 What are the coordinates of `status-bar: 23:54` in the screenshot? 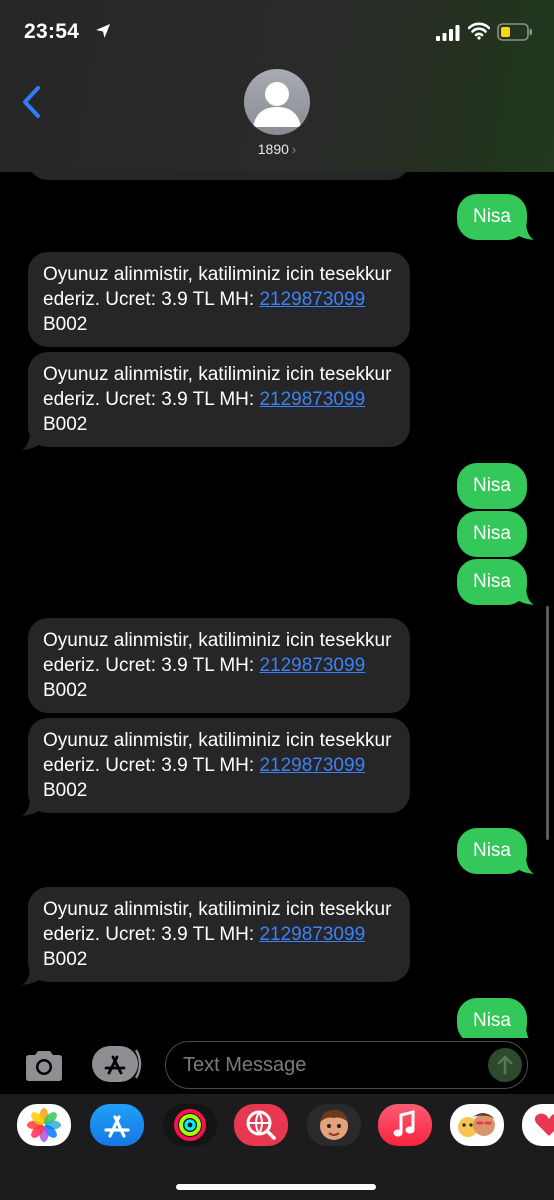 It's located at (277, 31).